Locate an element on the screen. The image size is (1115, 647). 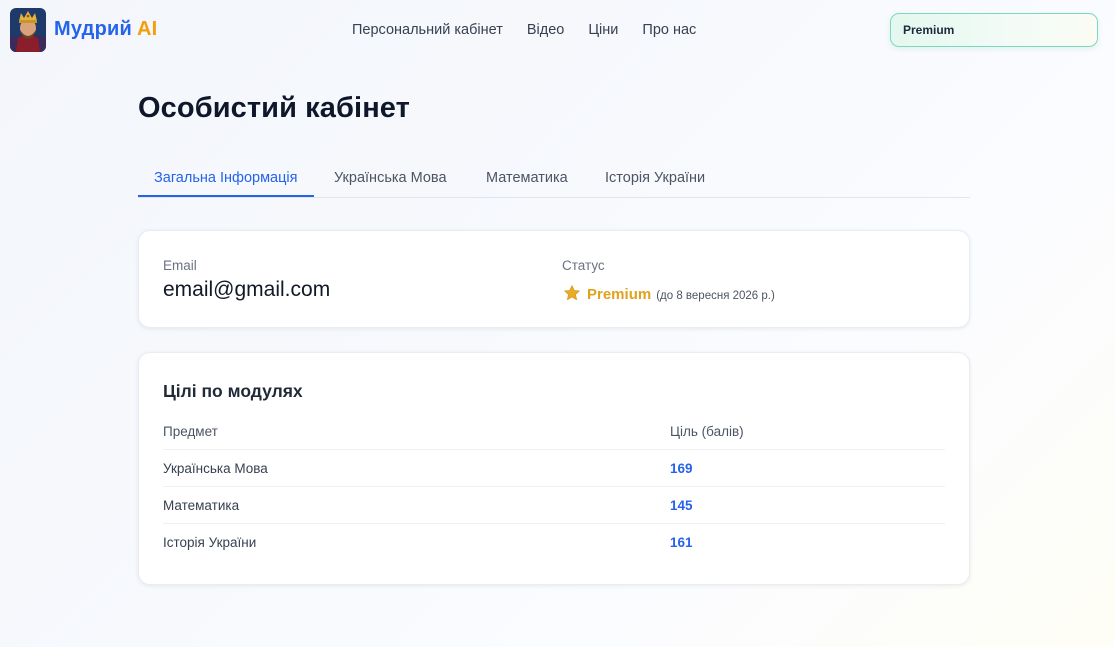
logo-avatar is located at coordinates (28, 30).